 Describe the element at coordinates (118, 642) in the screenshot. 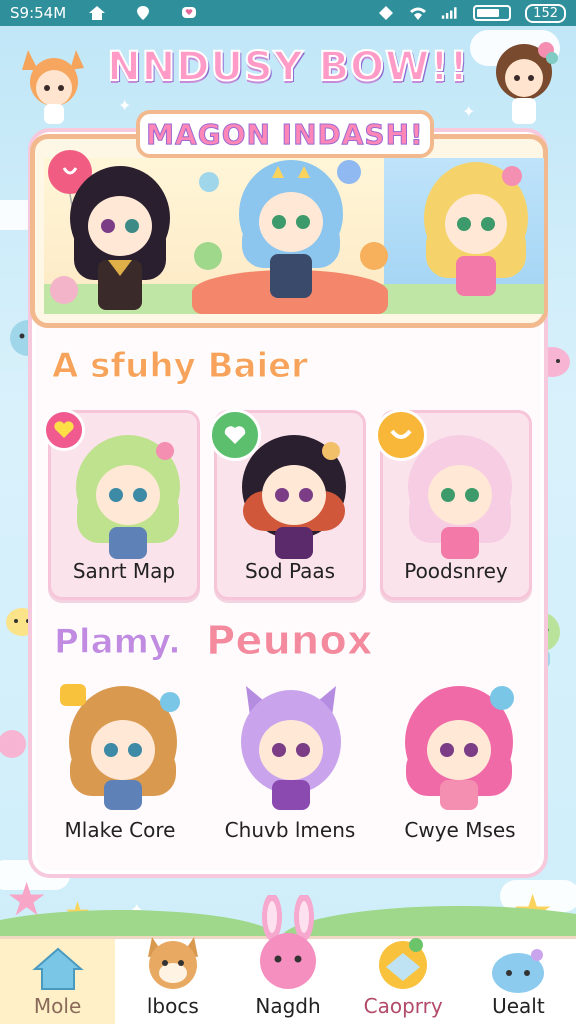

I see `section-title-2a: Plamy.` at that location.